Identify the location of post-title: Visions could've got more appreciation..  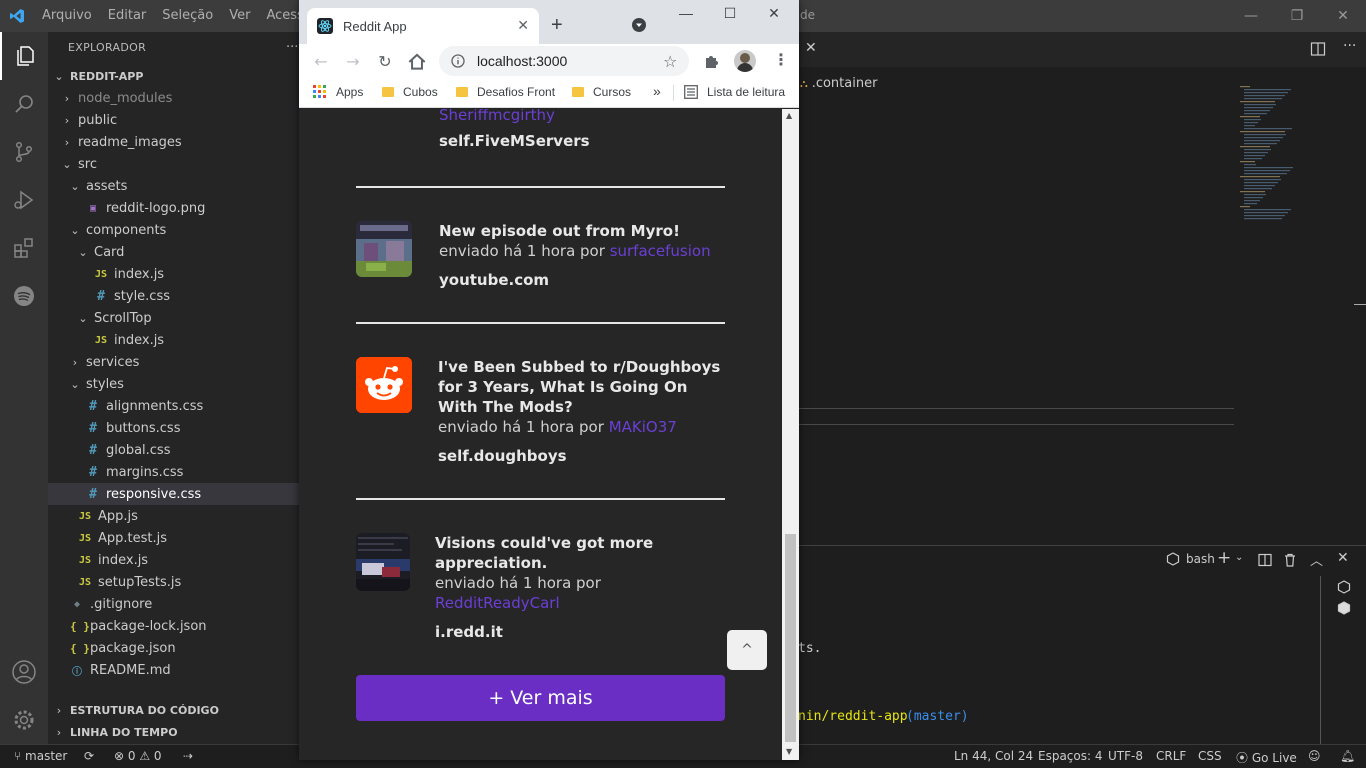
(580, 553).